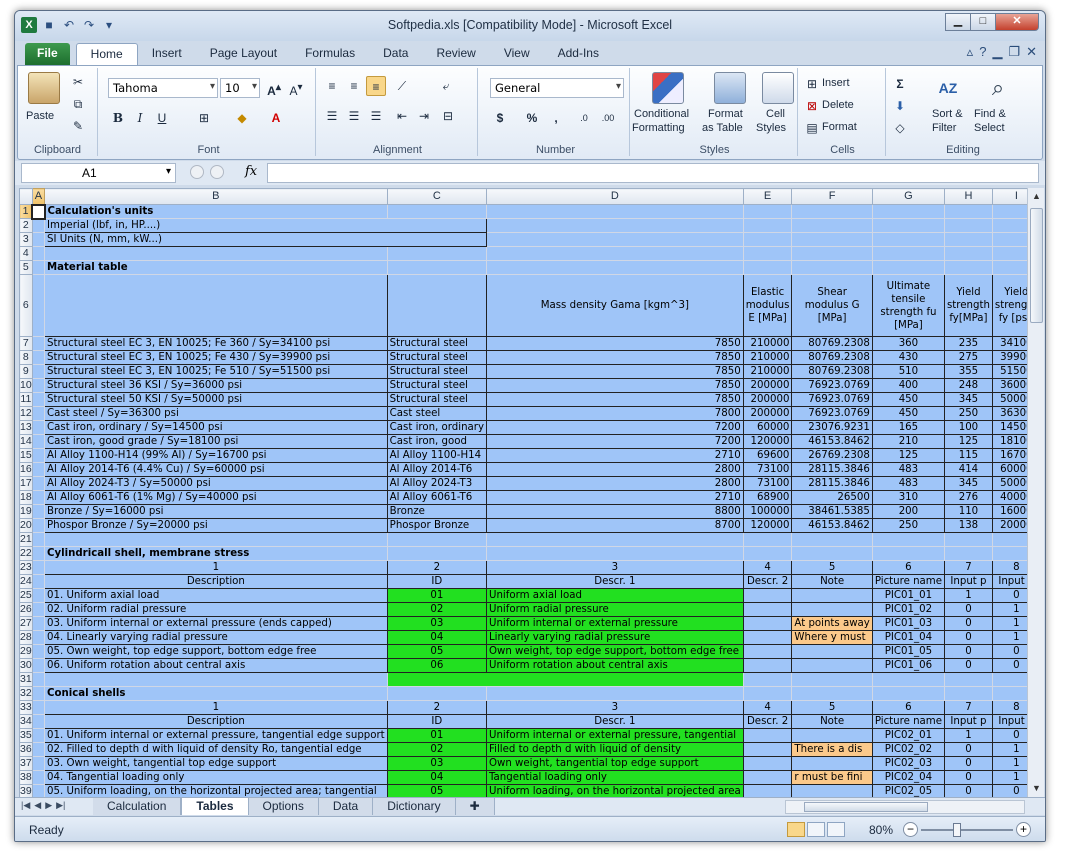 Image resolution: width=1065 pixels, height=862 pixels. I want to click on material-cell: 200000, so click(767, 399).